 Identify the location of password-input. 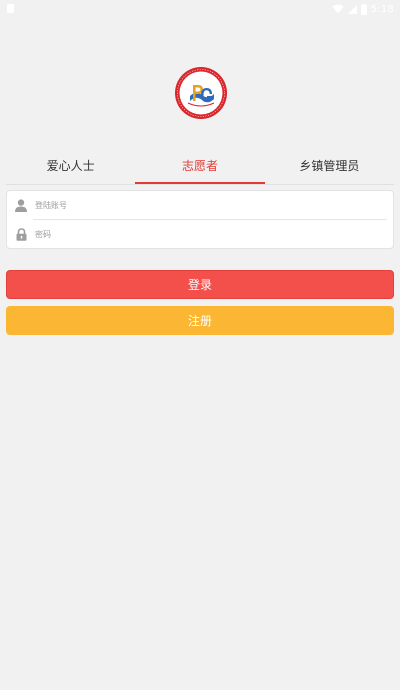
(205, 234).